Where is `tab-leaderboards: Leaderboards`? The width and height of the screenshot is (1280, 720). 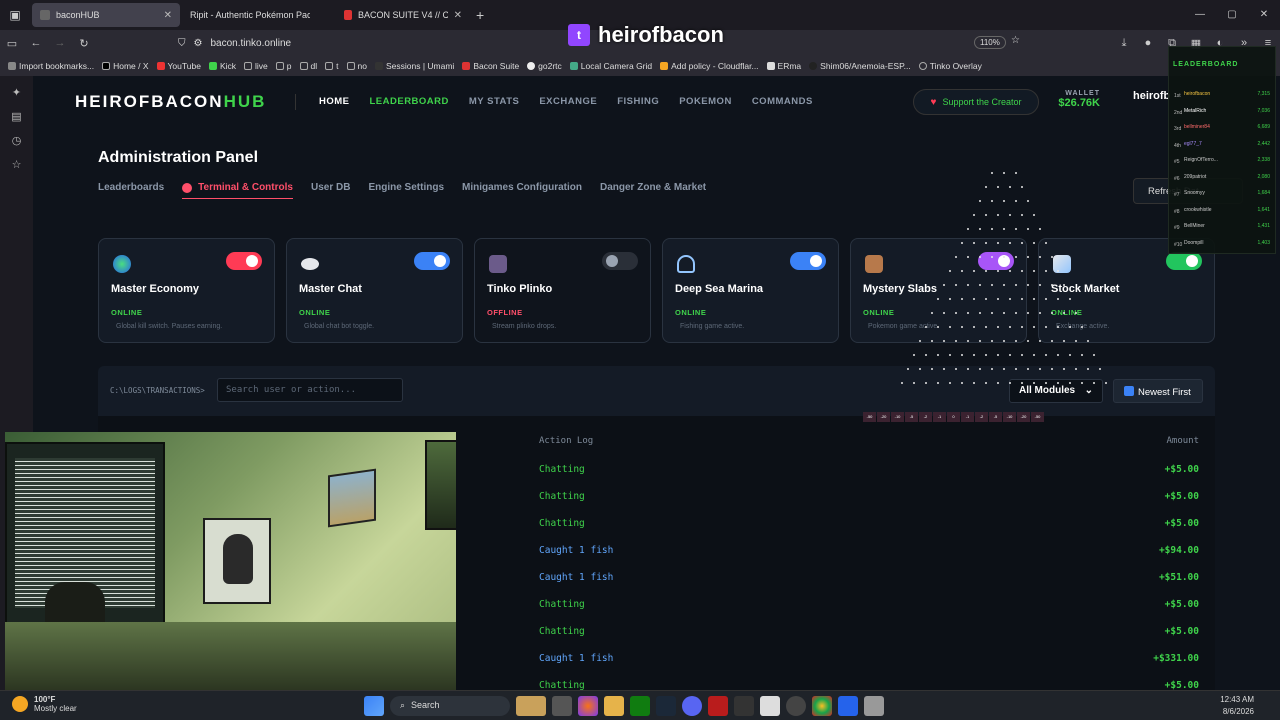 tab-leaderboards: Leaderboards is located at coordinates (131, 190).